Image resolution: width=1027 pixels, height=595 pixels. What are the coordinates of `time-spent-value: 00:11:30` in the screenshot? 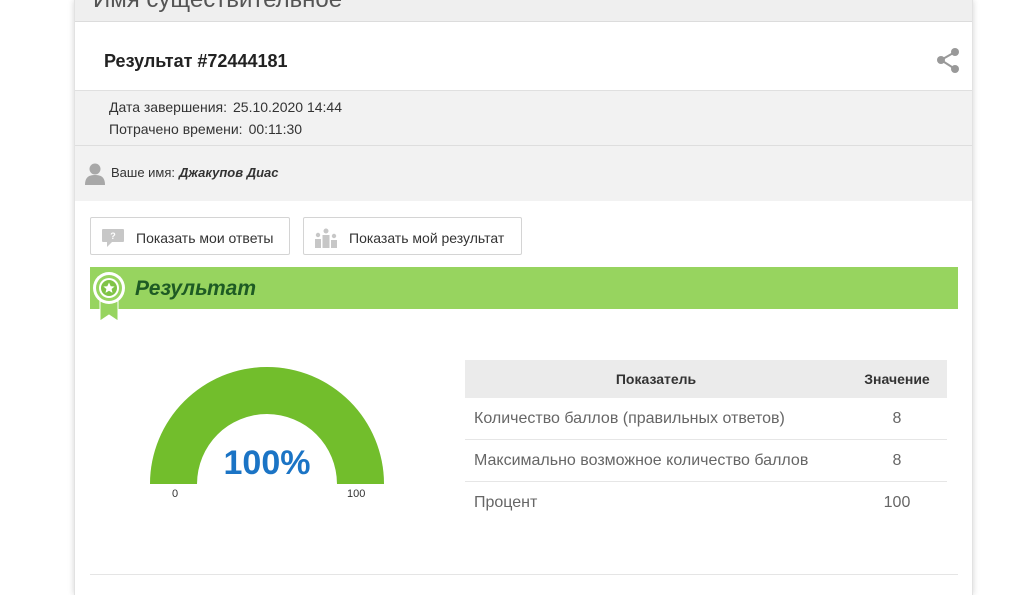 It's located at (275, 129).